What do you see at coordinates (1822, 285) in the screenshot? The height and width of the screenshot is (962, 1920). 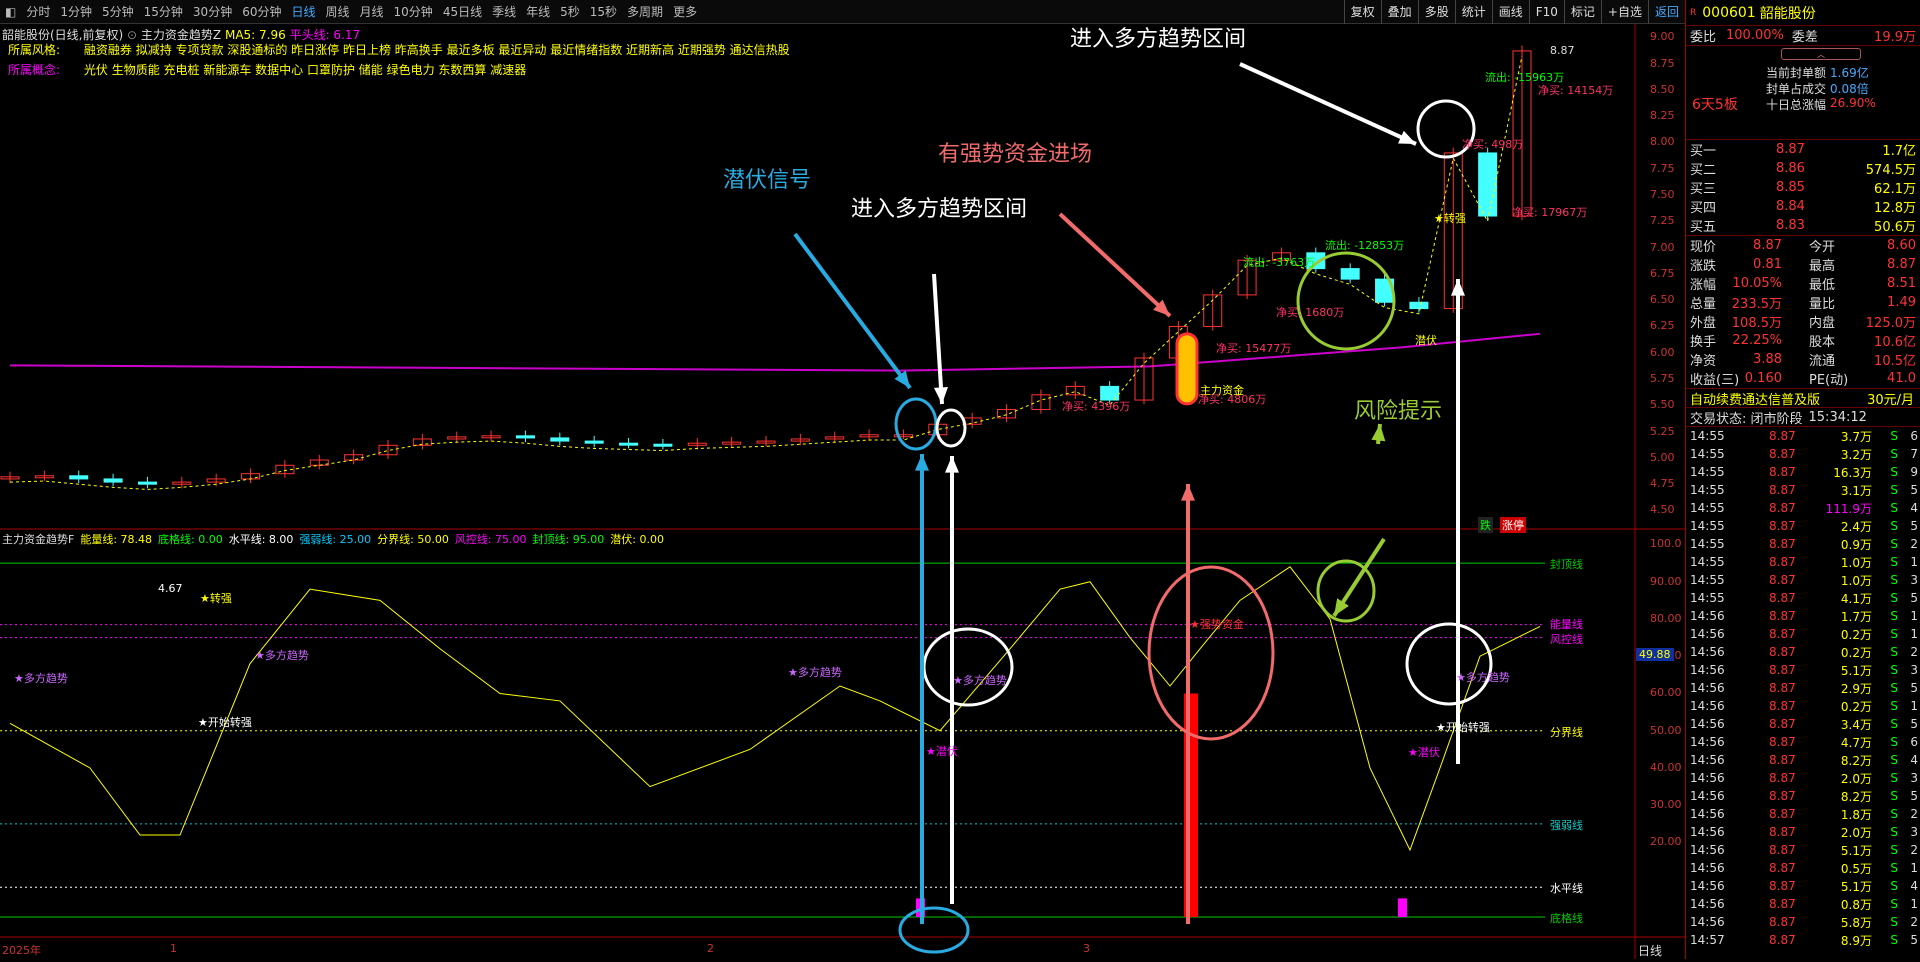 I see `quote-cell: 最低` at bounding box center [1822, 285].